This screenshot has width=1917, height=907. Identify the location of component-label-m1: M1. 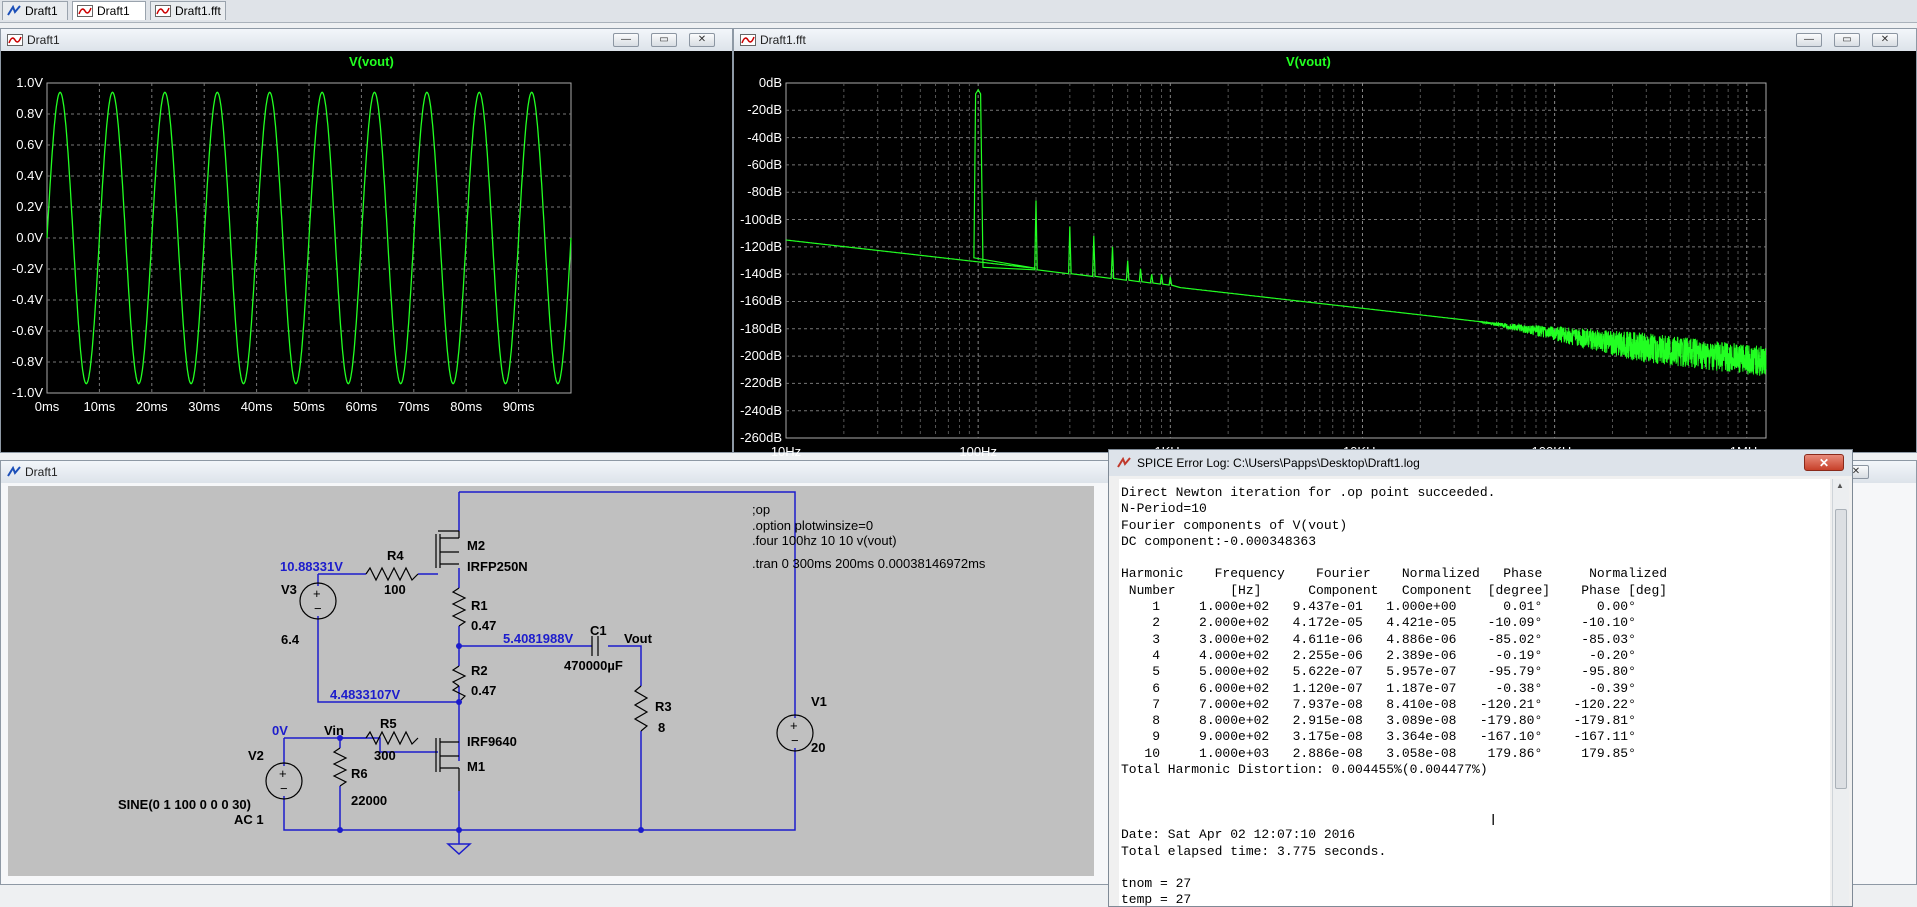
(476, 766).